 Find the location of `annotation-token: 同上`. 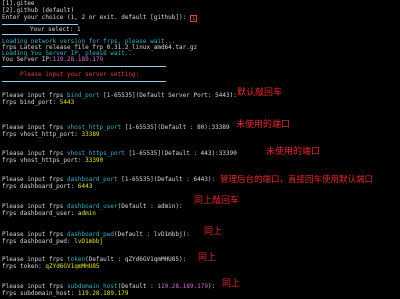

annotation-token: 同上 is located at coordinates (207, 258).